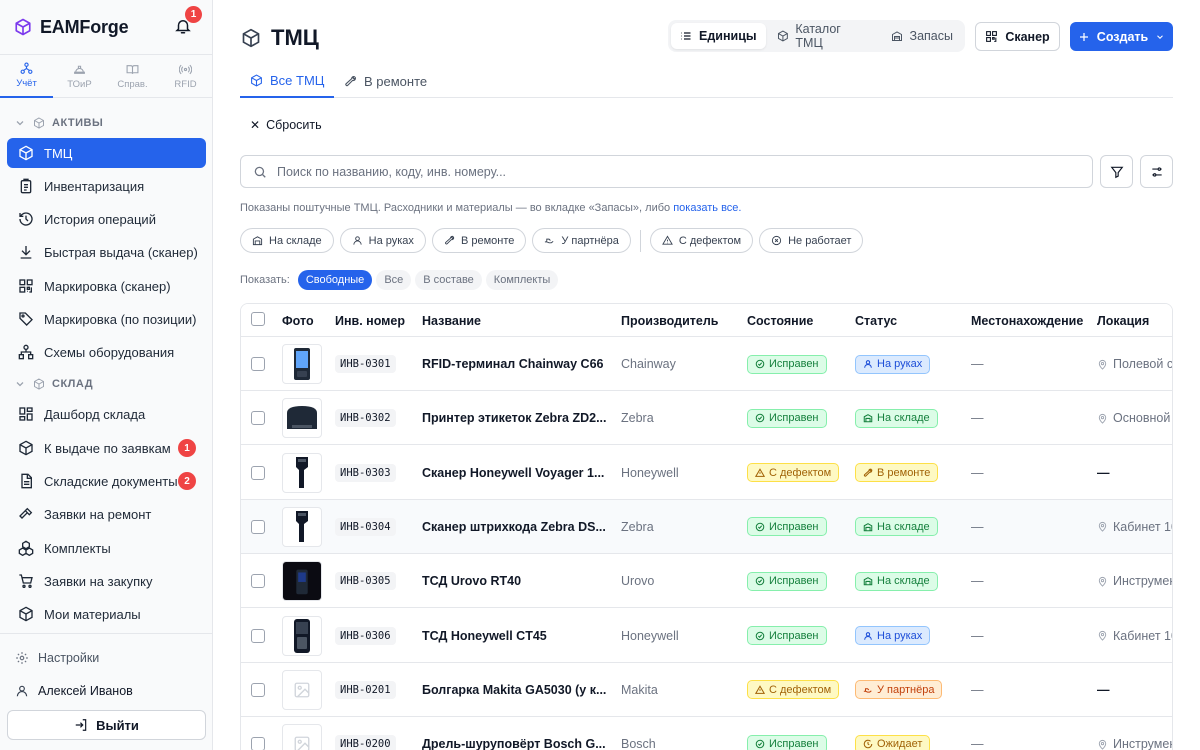 The height and width of the screenshot is (750, 1200). I want to click on sidebar-item-tmc: ТМЦ, so click(106, 153).